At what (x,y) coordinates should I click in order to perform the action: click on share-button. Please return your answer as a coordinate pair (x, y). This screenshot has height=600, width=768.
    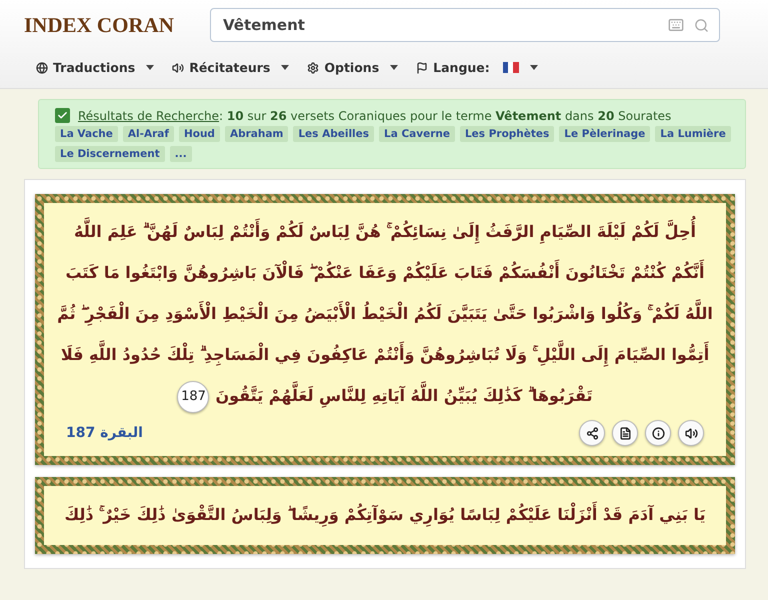
    Looking at the image, I should click on (592, 433).